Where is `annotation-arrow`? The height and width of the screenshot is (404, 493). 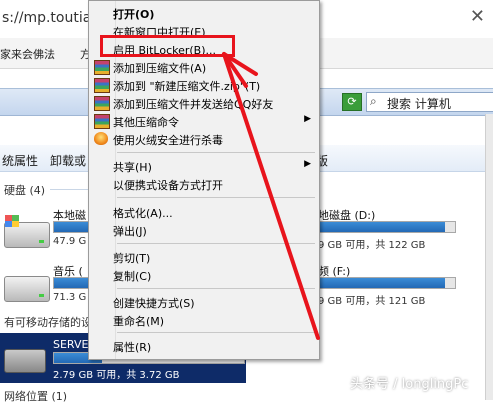 annotation-arrow is located at coordinates (271, 196).